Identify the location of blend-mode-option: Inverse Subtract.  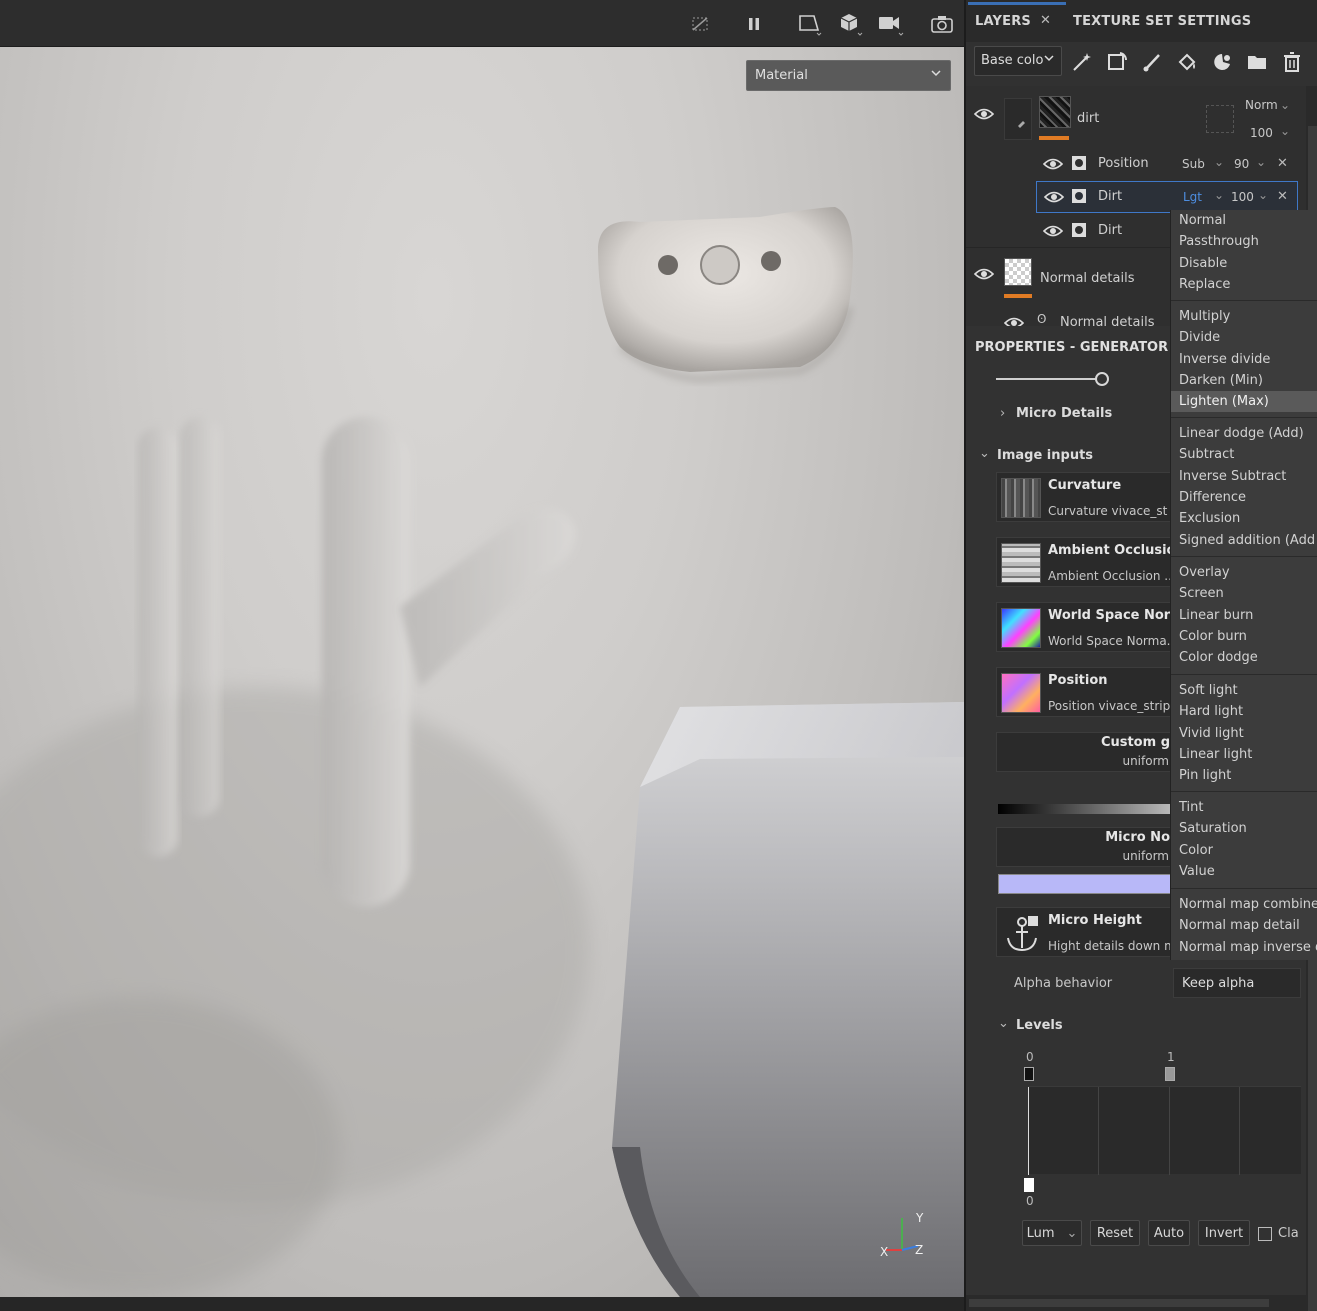
(1244, 476).